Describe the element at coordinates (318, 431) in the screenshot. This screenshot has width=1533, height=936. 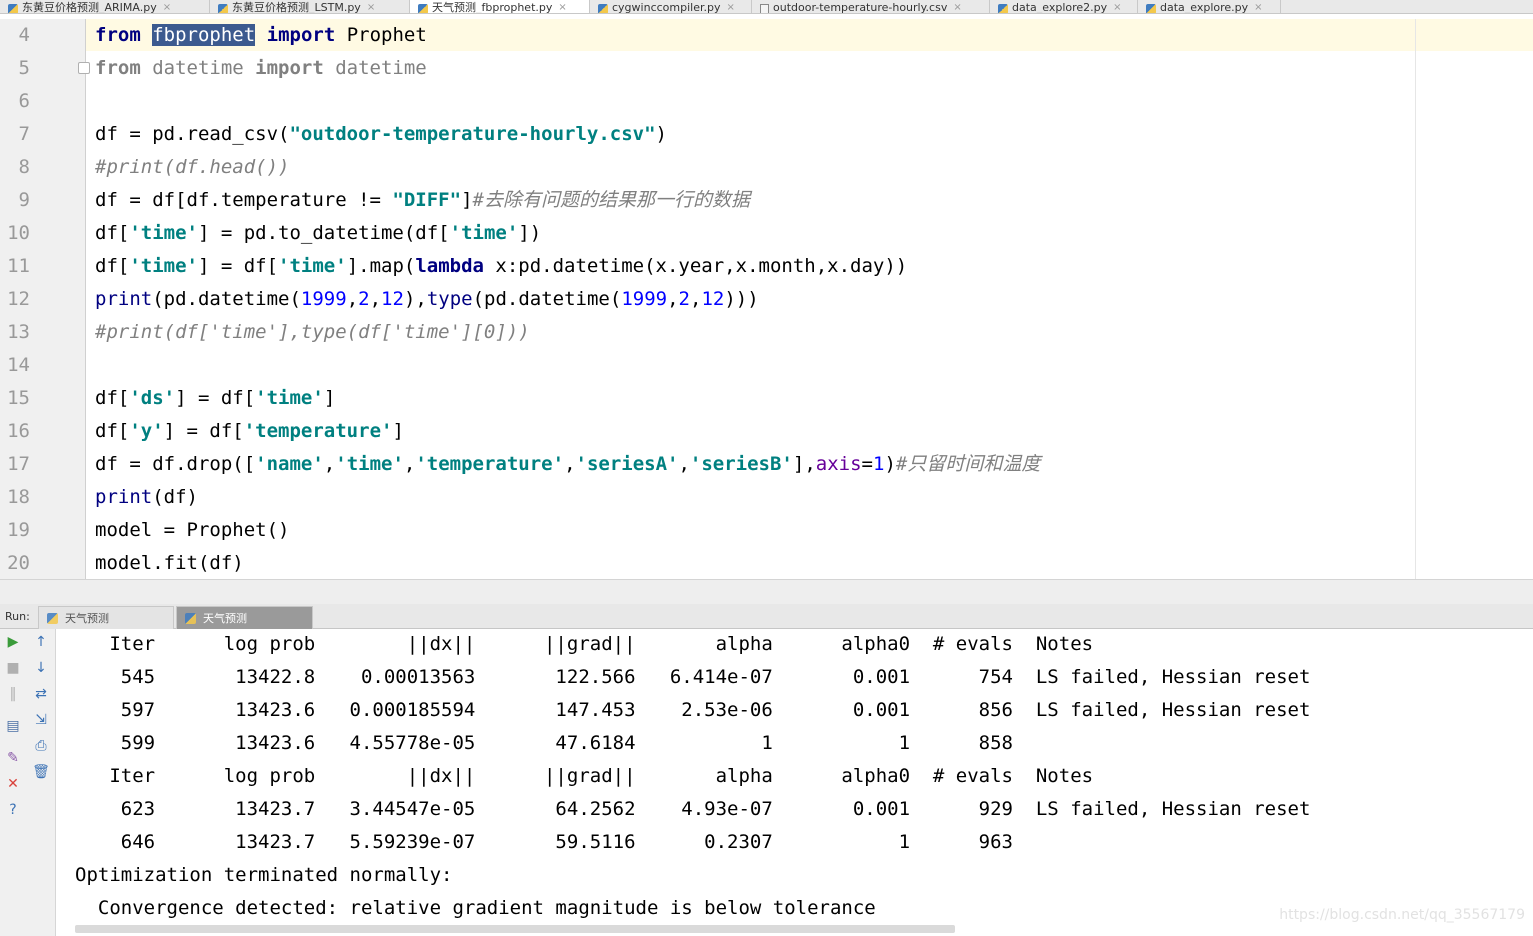
I see `code-token: 'temperature'` at that location.